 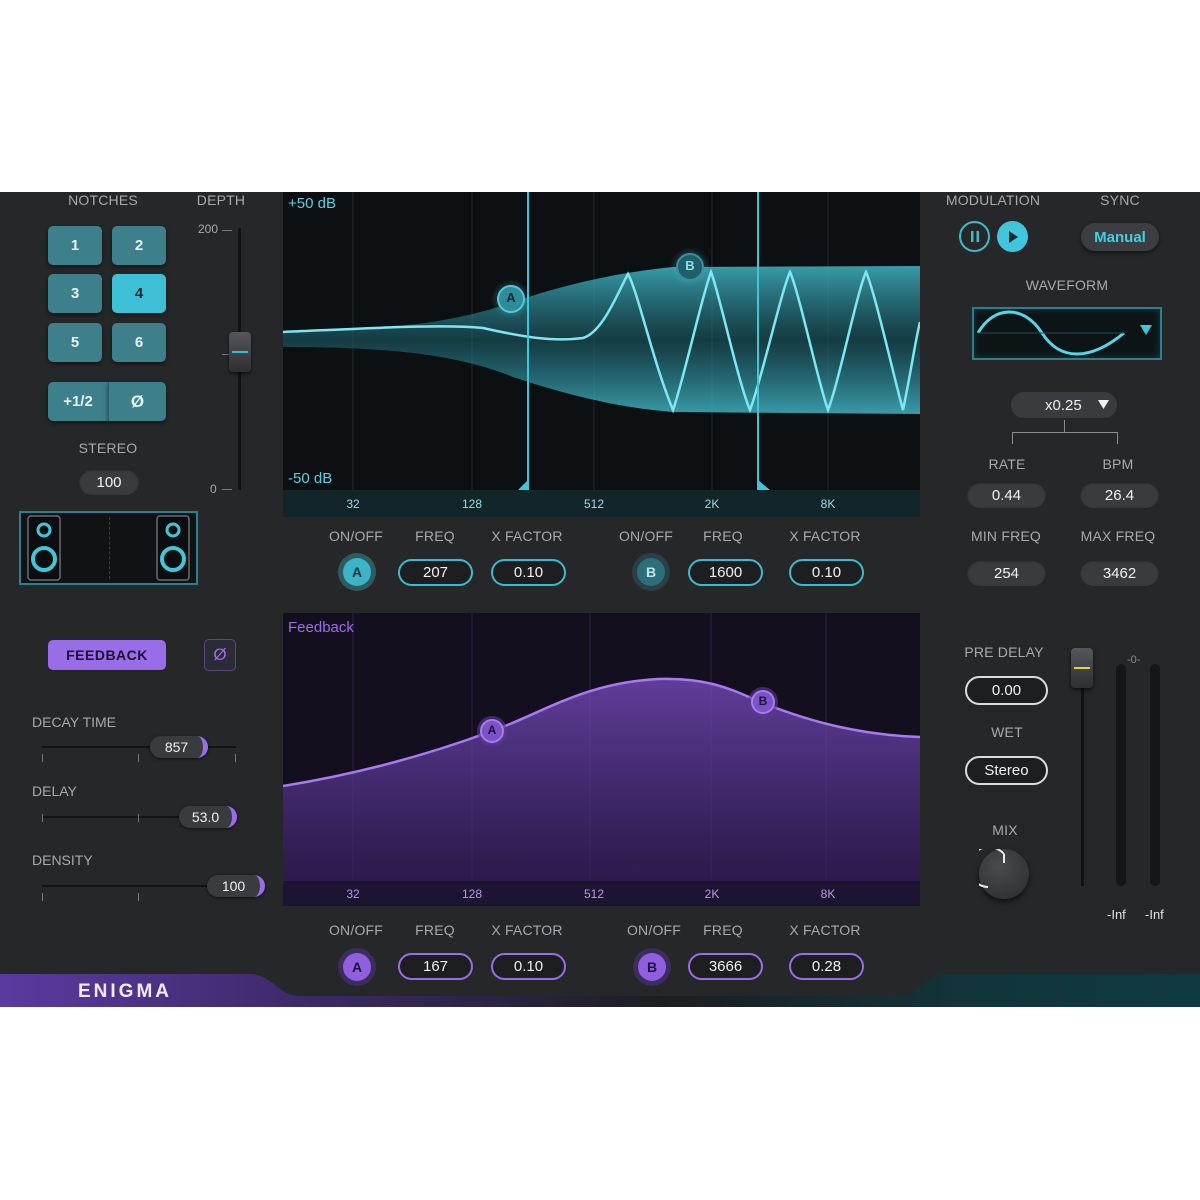 What do you see at coordinates (725, 572) in the screenshot?
I see `notch-b-freq-value: 1600` at bounding box center [725, 572].